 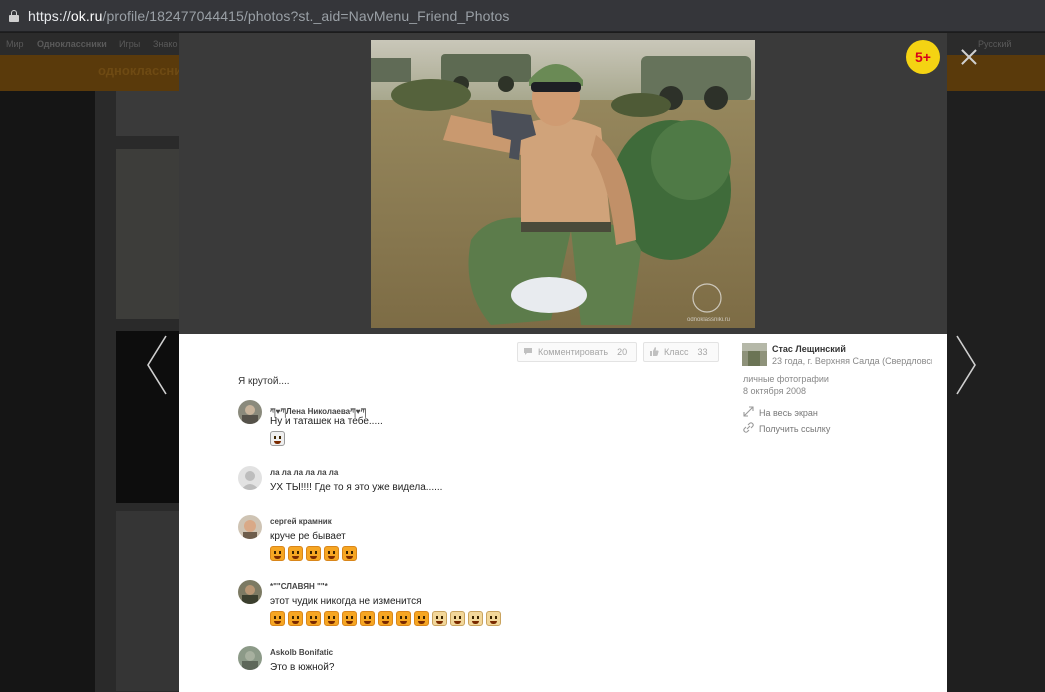 I want to click on topnav-item: Знако, so click(x=165, y=44).